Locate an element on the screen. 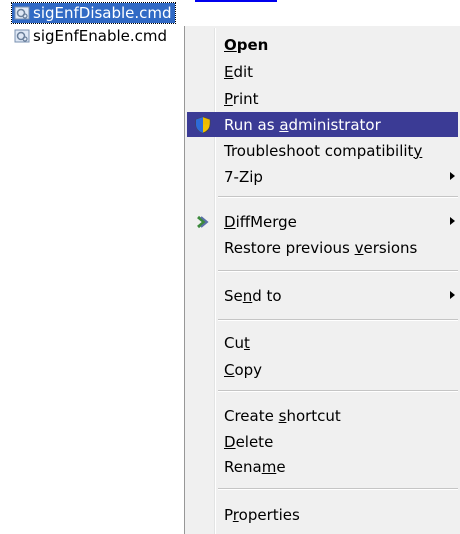 The image size is (460, 534). menu-item-copy: Copy is located at coordinates (322, 369).